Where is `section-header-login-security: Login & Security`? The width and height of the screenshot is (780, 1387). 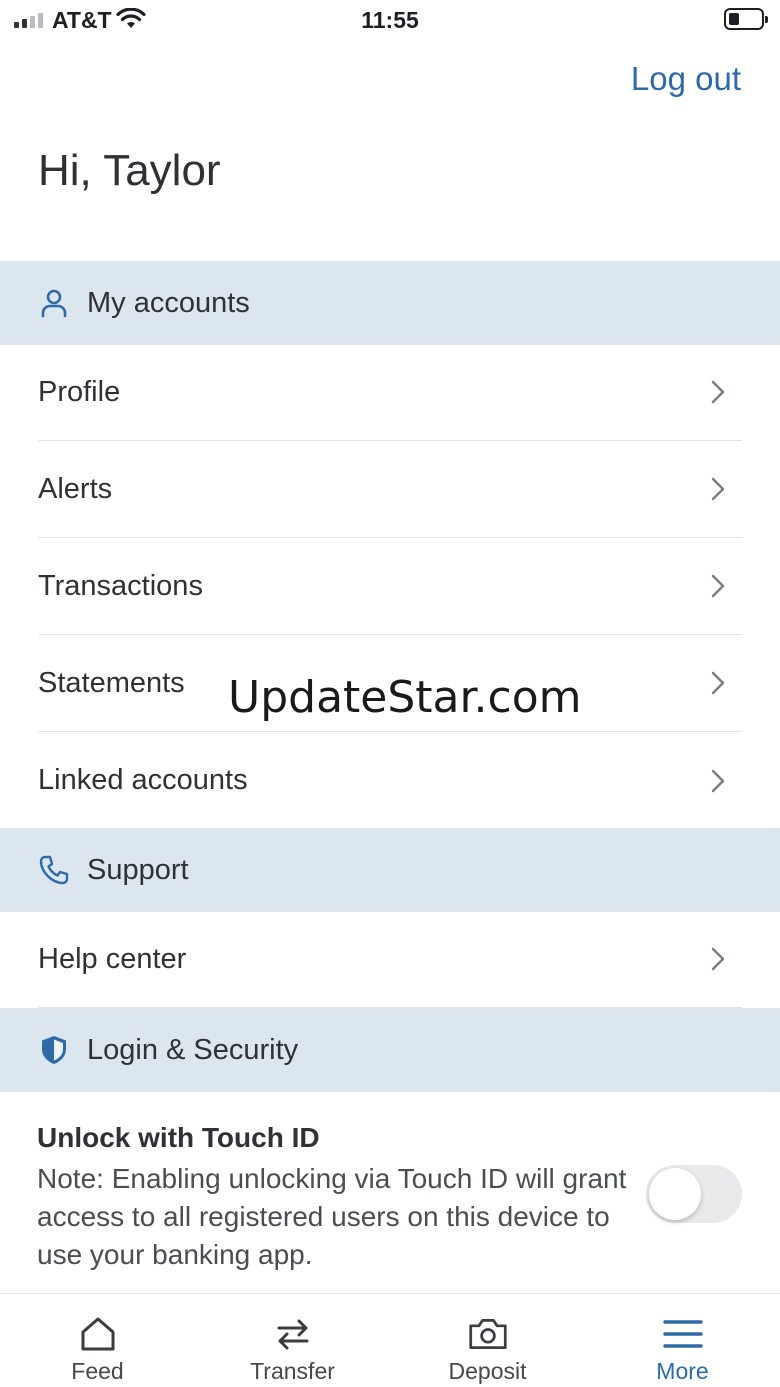 section-header-login-security: Login & Security is located at coordinates (390, 1050).